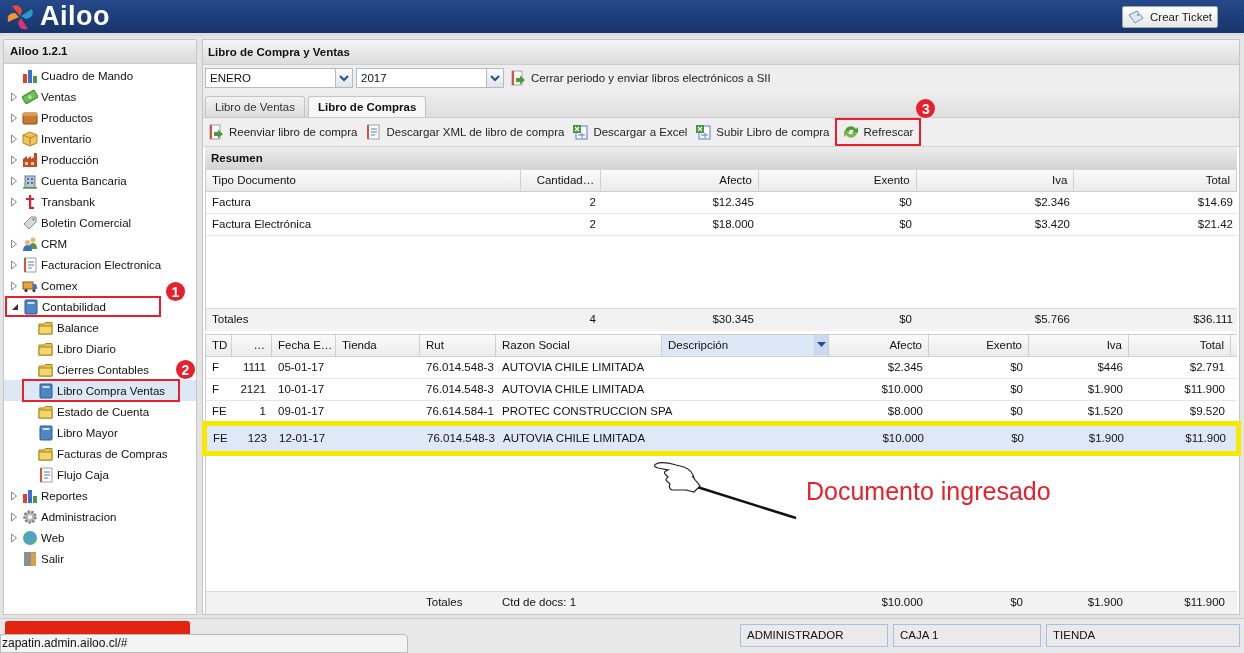  Describe the element at coordinates (88, 453) in the screenshot. I see `tree-item: Facturas de Compras` at that location.